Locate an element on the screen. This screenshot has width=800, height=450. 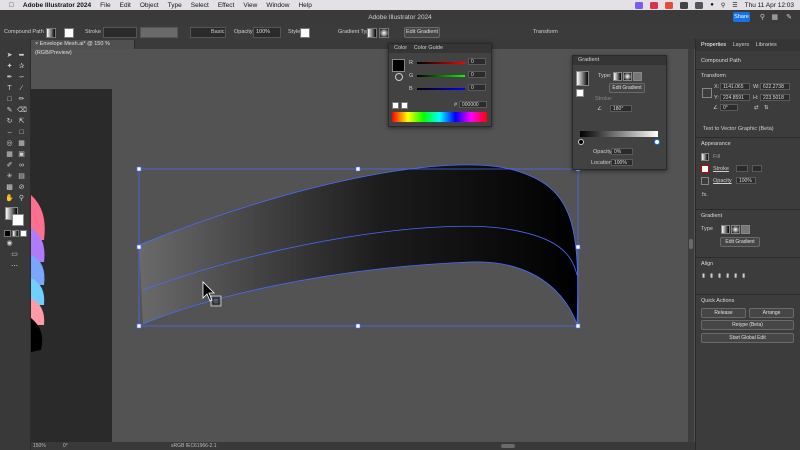
y-label: Y: is located at coordinates (716, 98).